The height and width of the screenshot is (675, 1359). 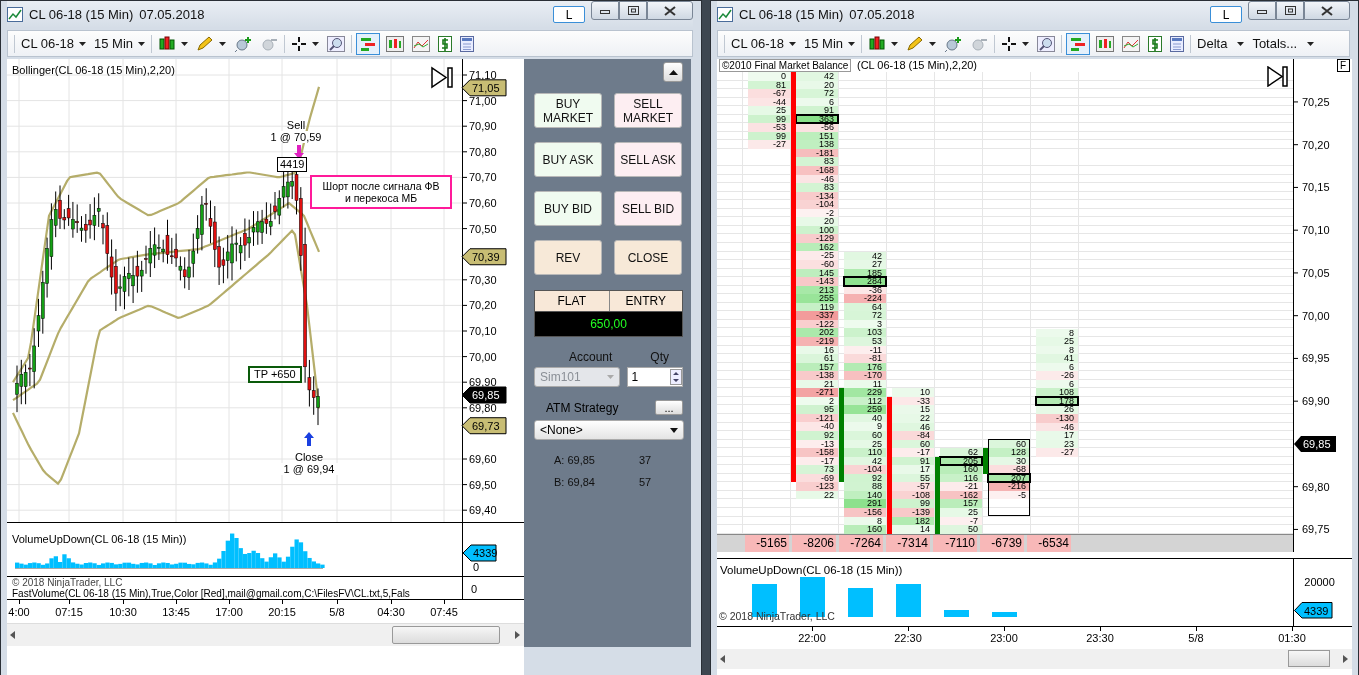 I want to click on delta-cell: 103, so click(x=865, y=332).